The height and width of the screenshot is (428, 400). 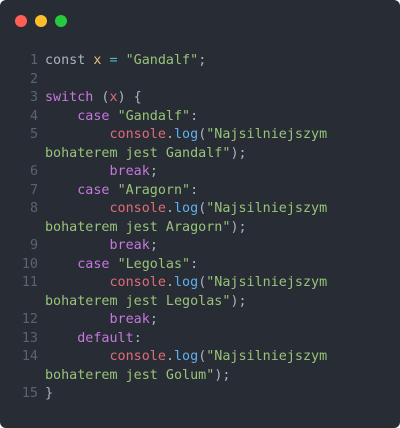 I want to click on line-number: 12, so click(x=29, y=319).